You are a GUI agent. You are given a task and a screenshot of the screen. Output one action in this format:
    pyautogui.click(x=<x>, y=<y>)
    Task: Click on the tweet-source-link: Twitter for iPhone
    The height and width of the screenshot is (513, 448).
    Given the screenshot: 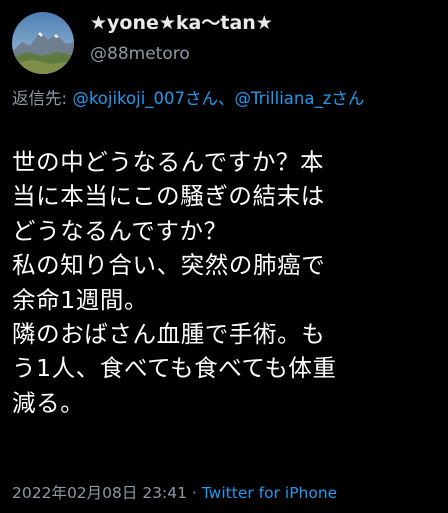 What is the action you would take?
    pyautogui.click(x=269, y=493)
    